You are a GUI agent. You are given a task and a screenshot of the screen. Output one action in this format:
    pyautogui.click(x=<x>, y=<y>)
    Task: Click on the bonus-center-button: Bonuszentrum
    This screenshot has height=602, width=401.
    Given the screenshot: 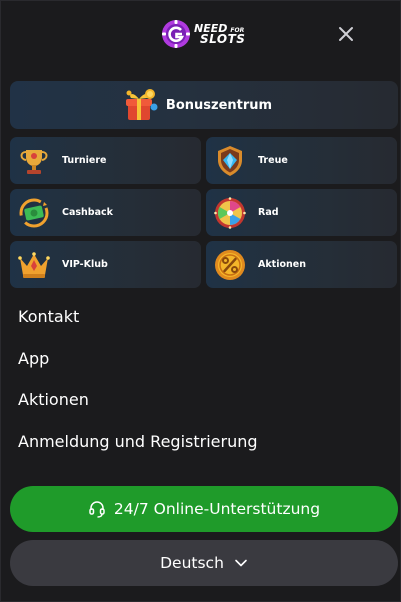 What is the action you would take?
    pyautogui.click(x=204, y=105)
    